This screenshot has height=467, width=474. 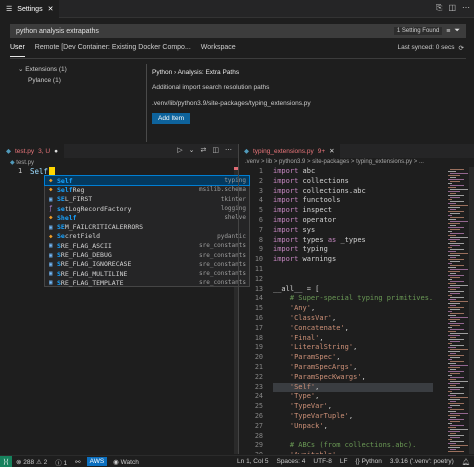 What do you see at coordinates (147, 254) in the screenshot?
I see `suggestion-item: ▣ SRE_FLAG_DEBUG sre_constants` at bounding box center [147, 254].